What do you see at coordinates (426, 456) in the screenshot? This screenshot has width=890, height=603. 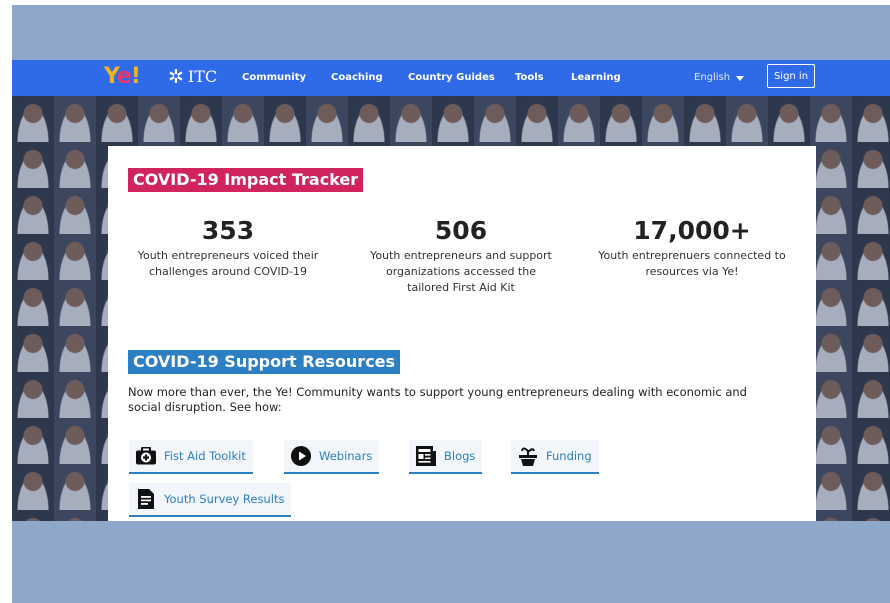 I see `newspaper-icon` at bounding box center [426, 456].